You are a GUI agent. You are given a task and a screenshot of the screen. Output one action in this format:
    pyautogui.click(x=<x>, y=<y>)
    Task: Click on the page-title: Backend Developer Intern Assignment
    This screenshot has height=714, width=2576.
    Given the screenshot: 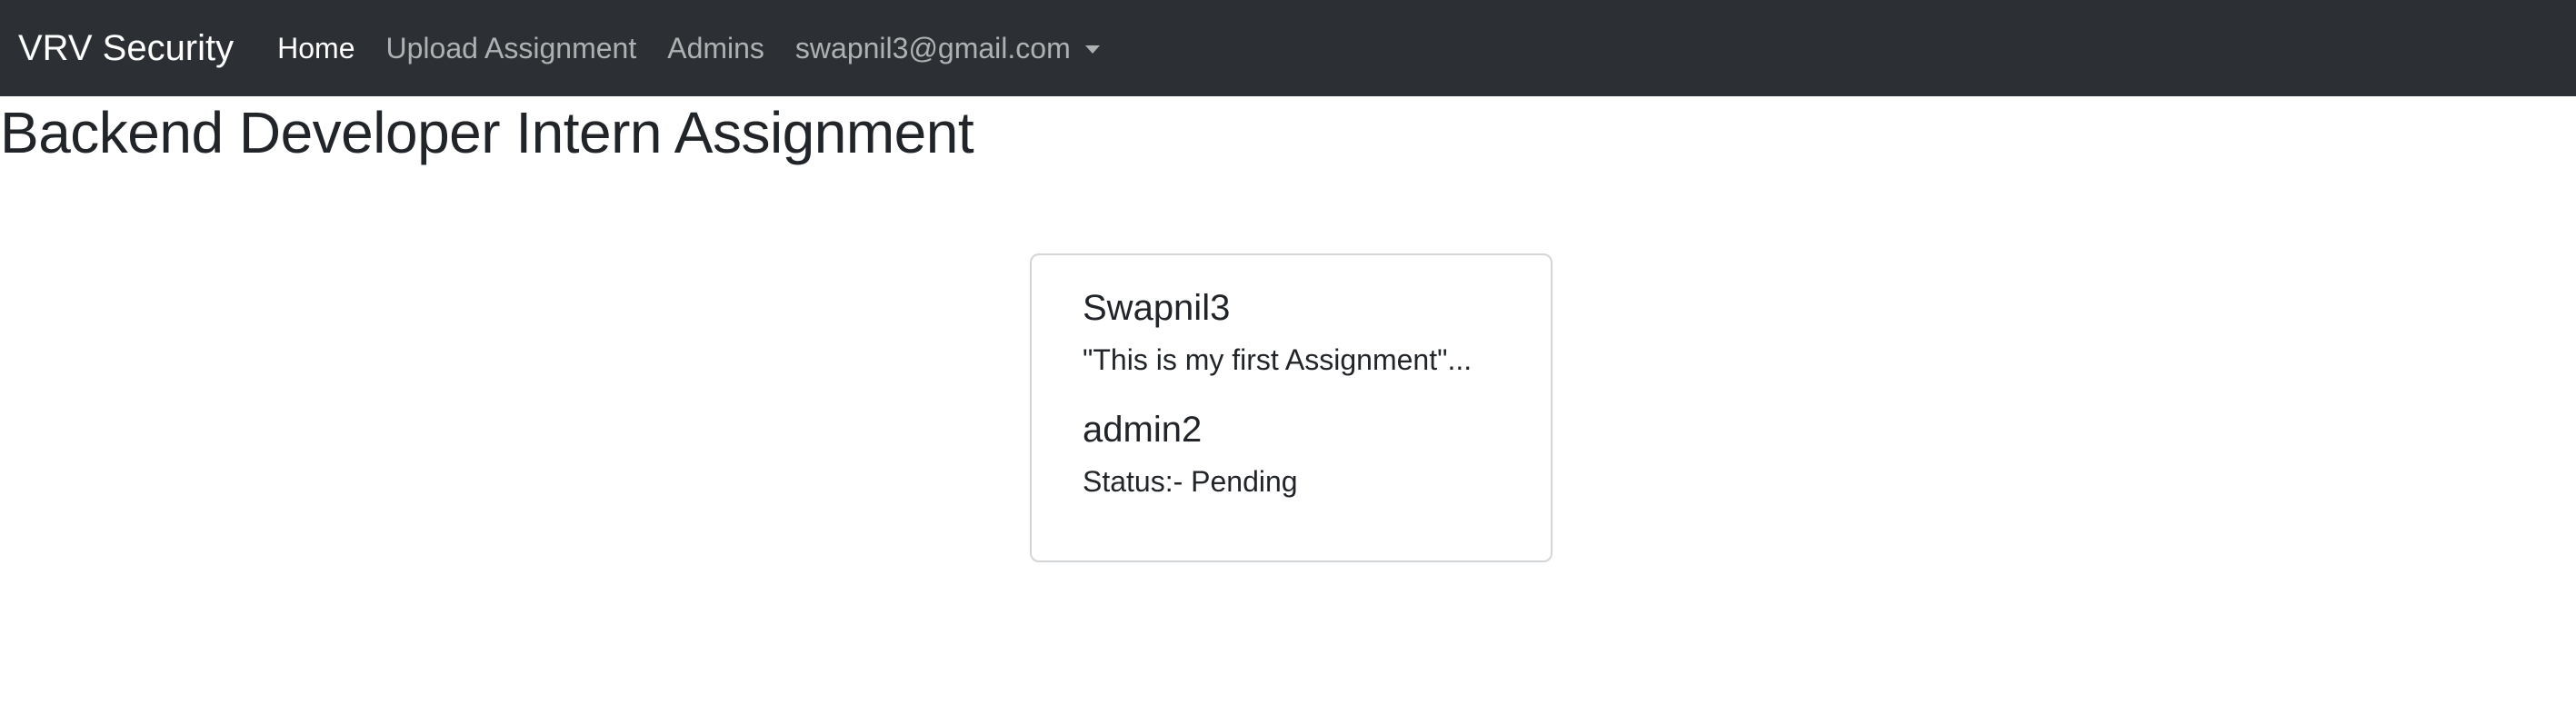 What is the action you would take?
    pyautogui.click(x=487, y=132)
    